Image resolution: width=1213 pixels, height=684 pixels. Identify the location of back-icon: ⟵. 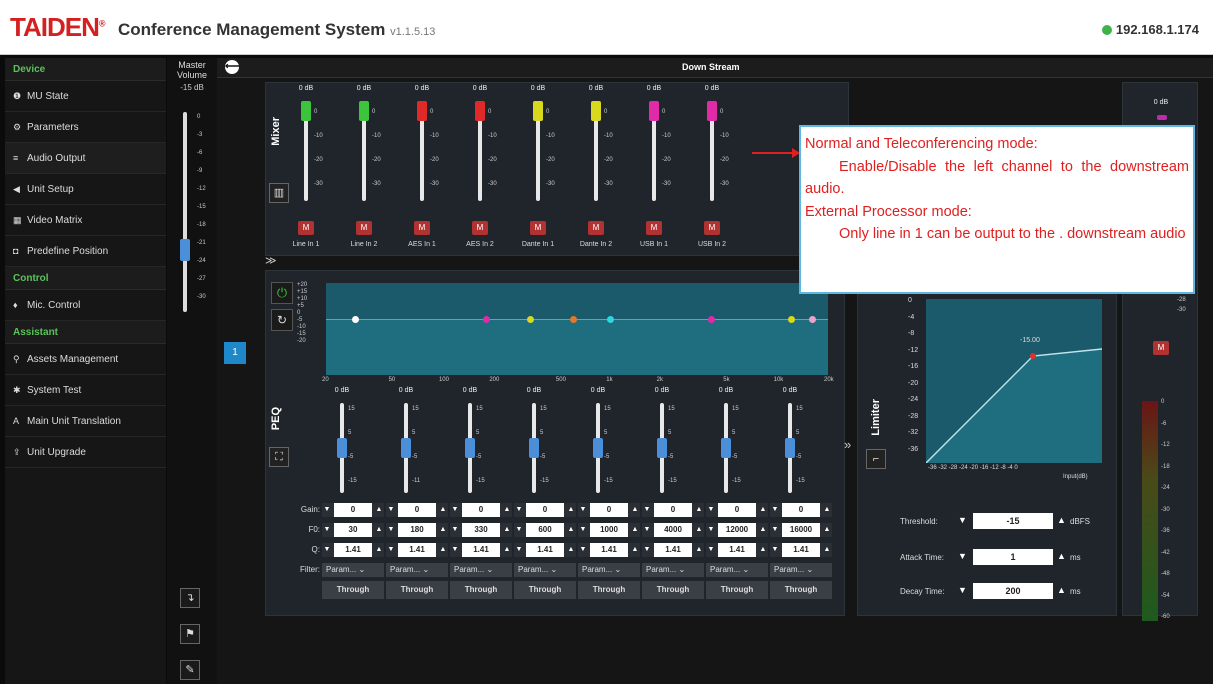
(232, 67).